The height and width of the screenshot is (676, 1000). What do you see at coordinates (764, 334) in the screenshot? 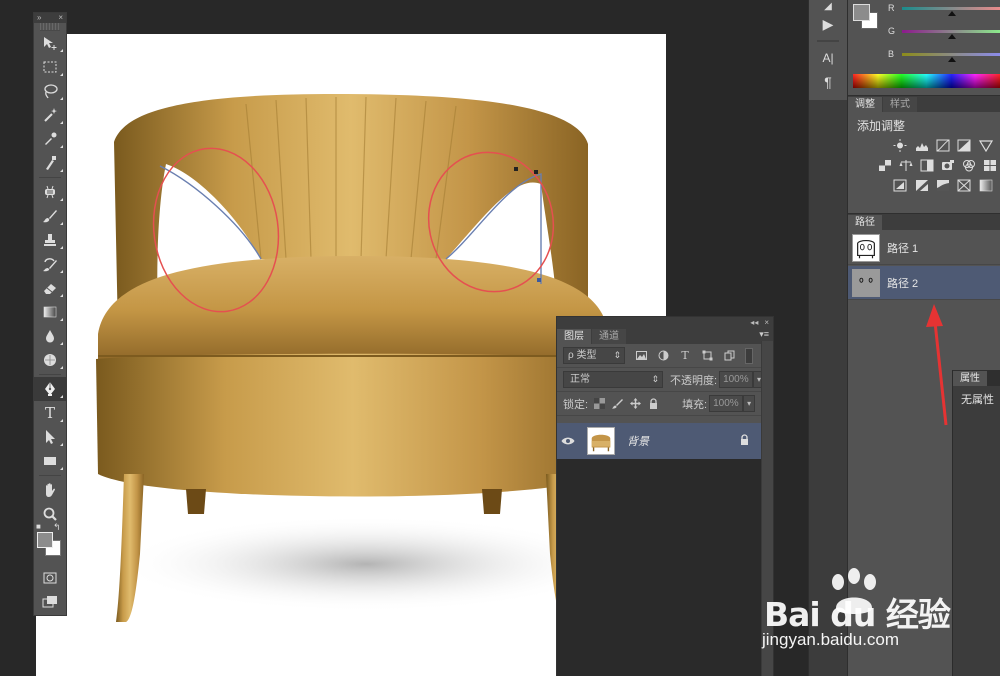
I see `panel-menu-icon: ▾≡` at bounding box center [764, 334].